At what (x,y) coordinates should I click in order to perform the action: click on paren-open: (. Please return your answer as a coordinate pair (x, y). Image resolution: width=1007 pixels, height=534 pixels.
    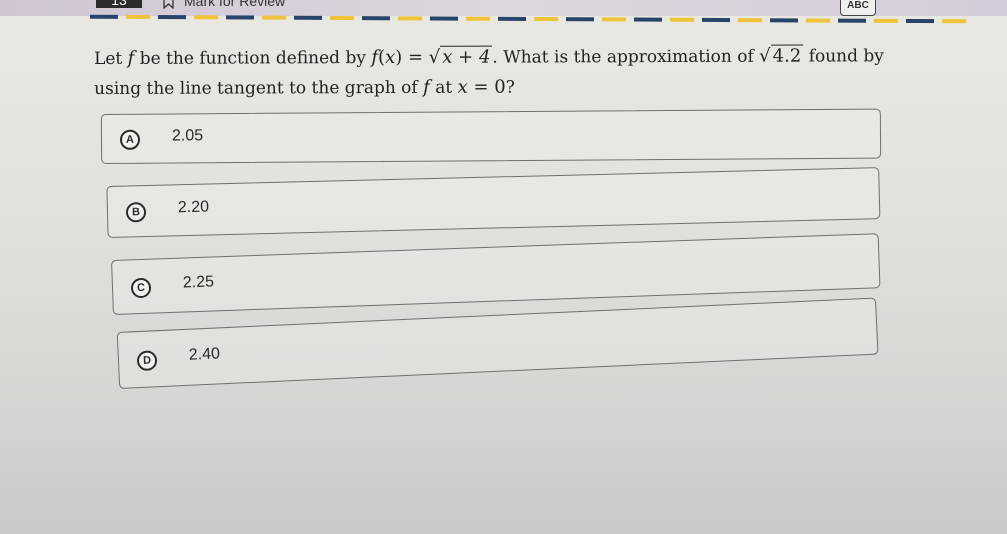
    Looking at the image, I should click on (381, 57).